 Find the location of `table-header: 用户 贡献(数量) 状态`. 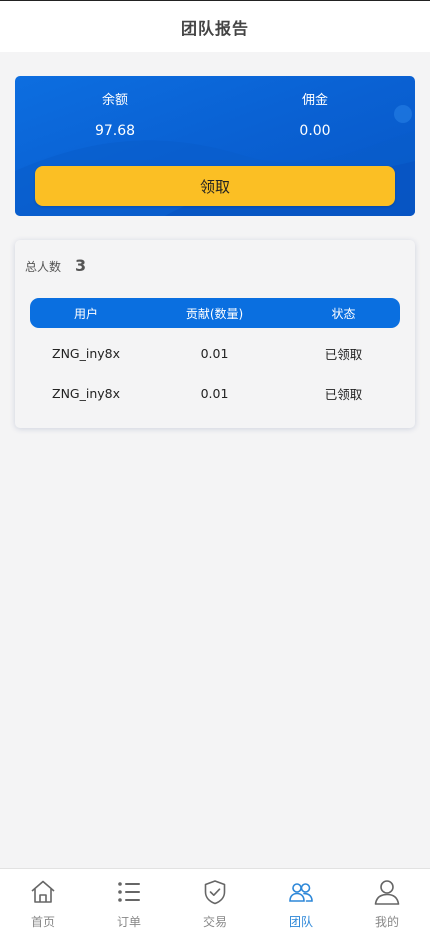

table-header: 用户 贡献(数量) 状态 is located at coordinates (215, 313).